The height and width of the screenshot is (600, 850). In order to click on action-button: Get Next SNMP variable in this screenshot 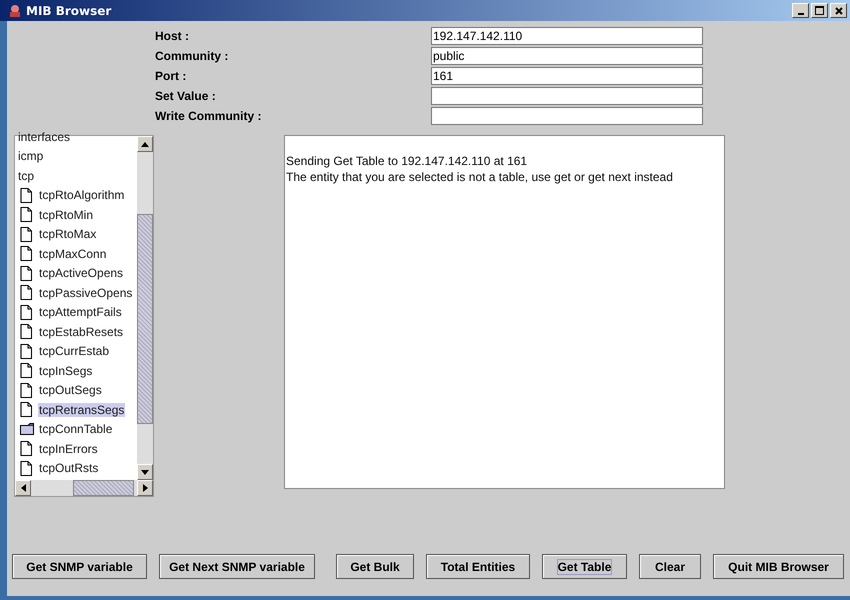, I will do `click(237, 566)`.